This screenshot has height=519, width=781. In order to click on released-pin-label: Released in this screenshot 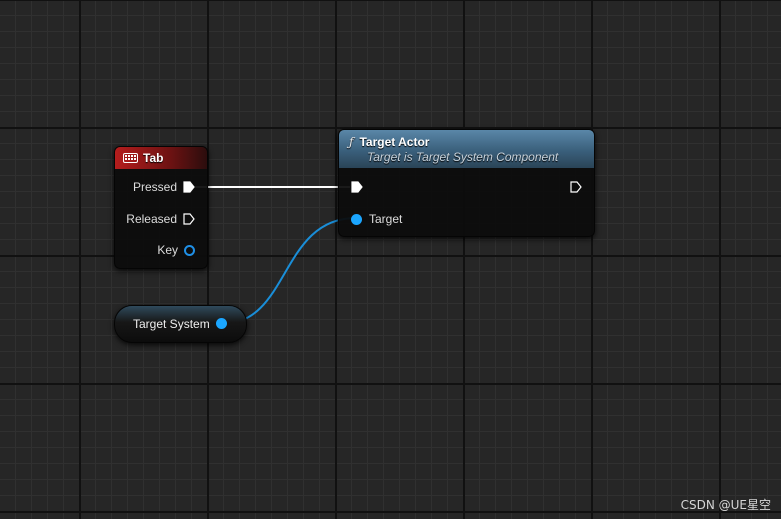, I will do `click(151, 219)`.